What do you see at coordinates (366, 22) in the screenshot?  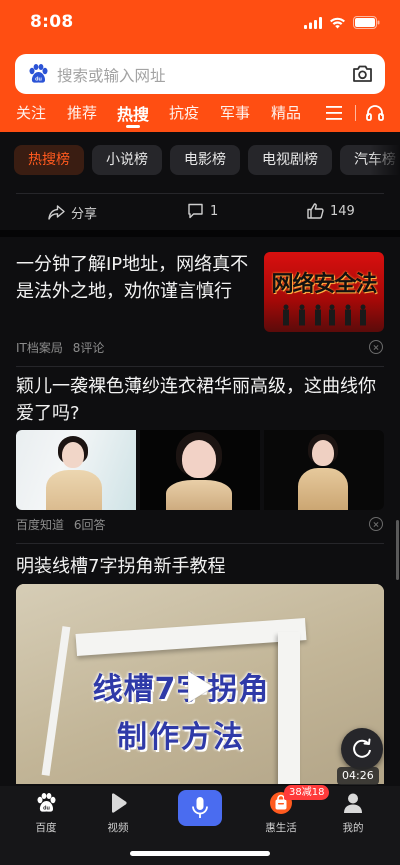 I see `battery-icon` at bounding box center [366, 22].